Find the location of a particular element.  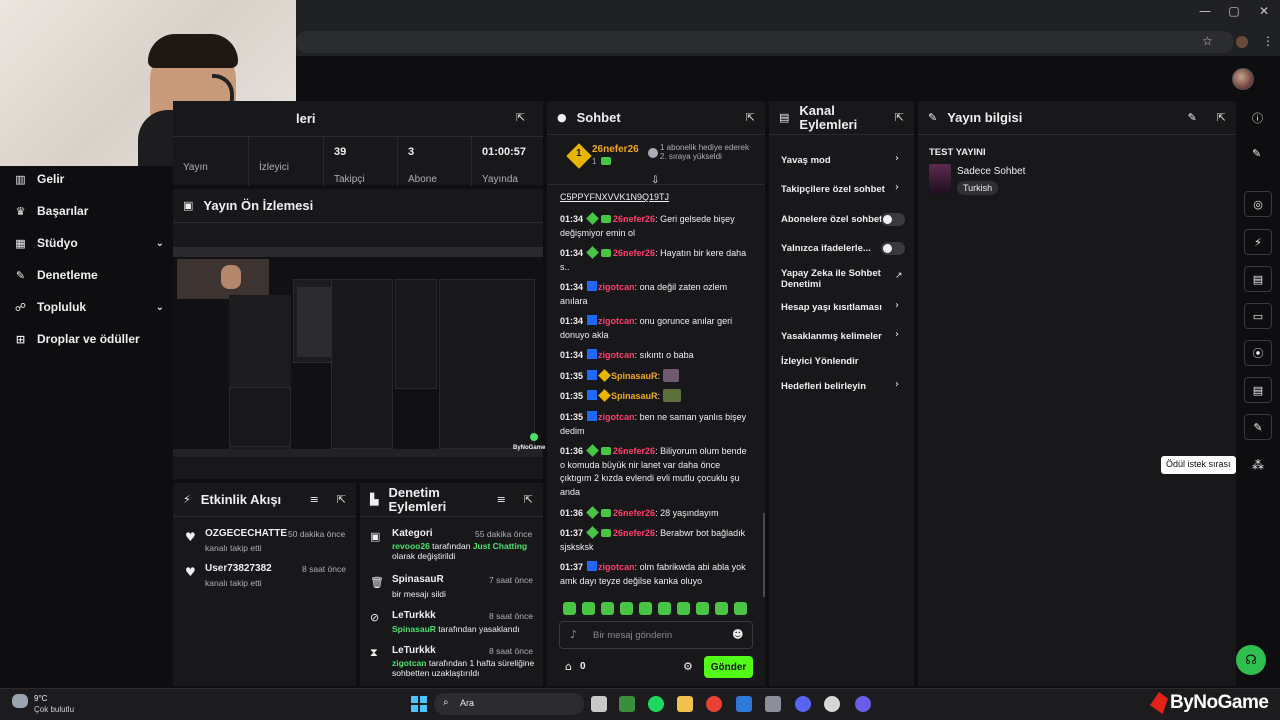

points-icon: ⌂ is located at coordinates (568, 666).